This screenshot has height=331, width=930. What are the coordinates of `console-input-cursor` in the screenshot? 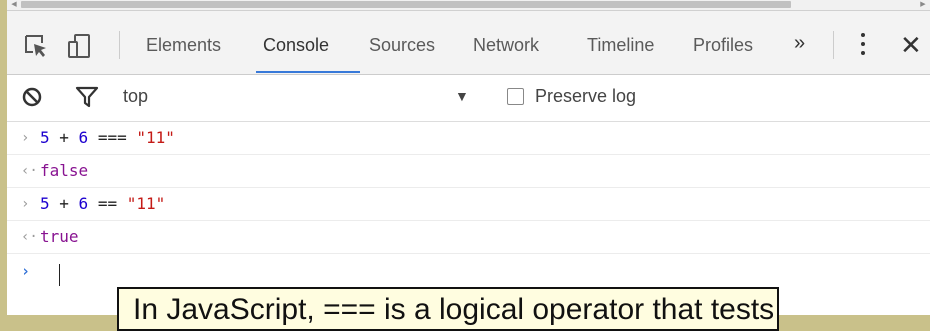 It's located at (59, 275).